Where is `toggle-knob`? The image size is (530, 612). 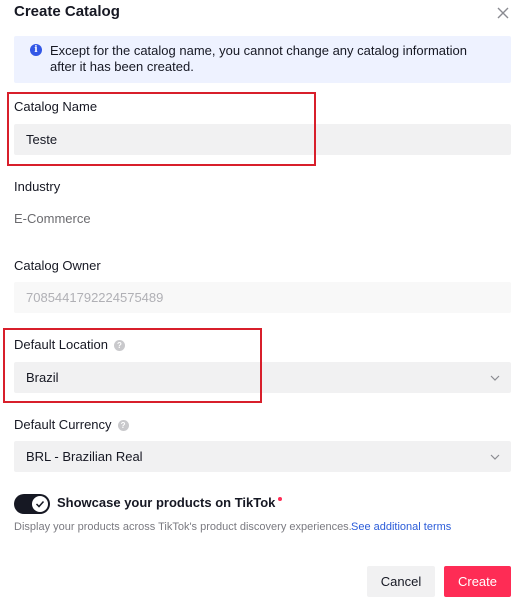 toggle-knob is located at coordinates (40, 504).